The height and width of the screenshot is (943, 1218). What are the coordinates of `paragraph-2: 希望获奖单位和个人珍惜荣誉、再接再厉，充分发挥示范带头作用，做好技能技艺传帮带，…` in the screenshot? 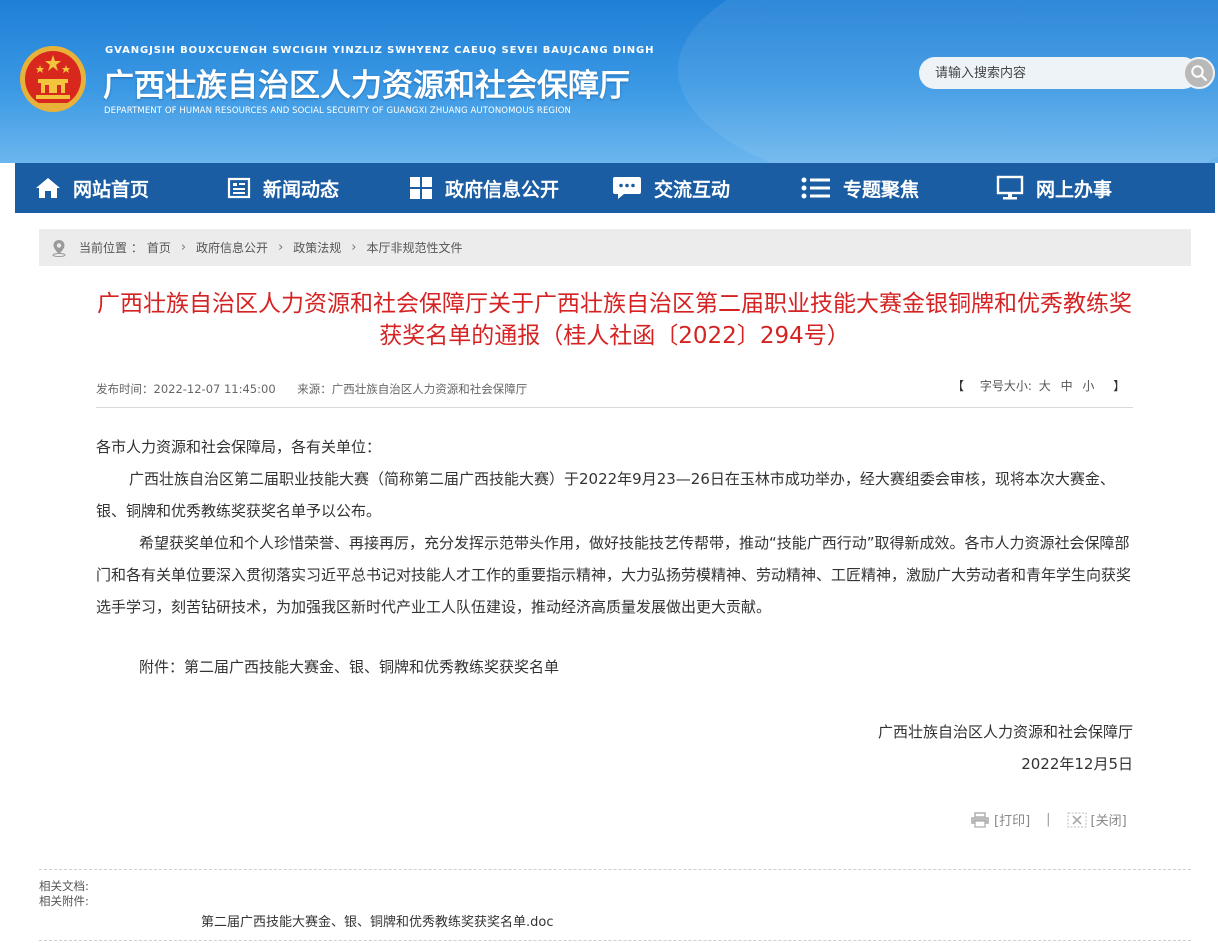 It's located at (614, 575).